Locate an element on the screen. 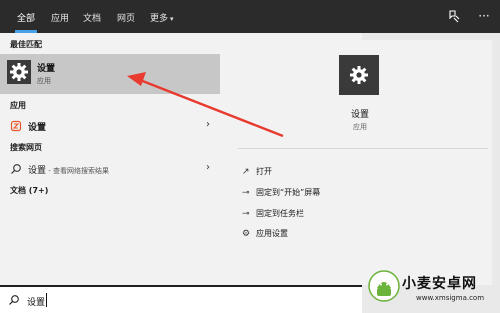 The image size is (500, 313). gear-icon: ⚙ is located at coordinates (246, 234).